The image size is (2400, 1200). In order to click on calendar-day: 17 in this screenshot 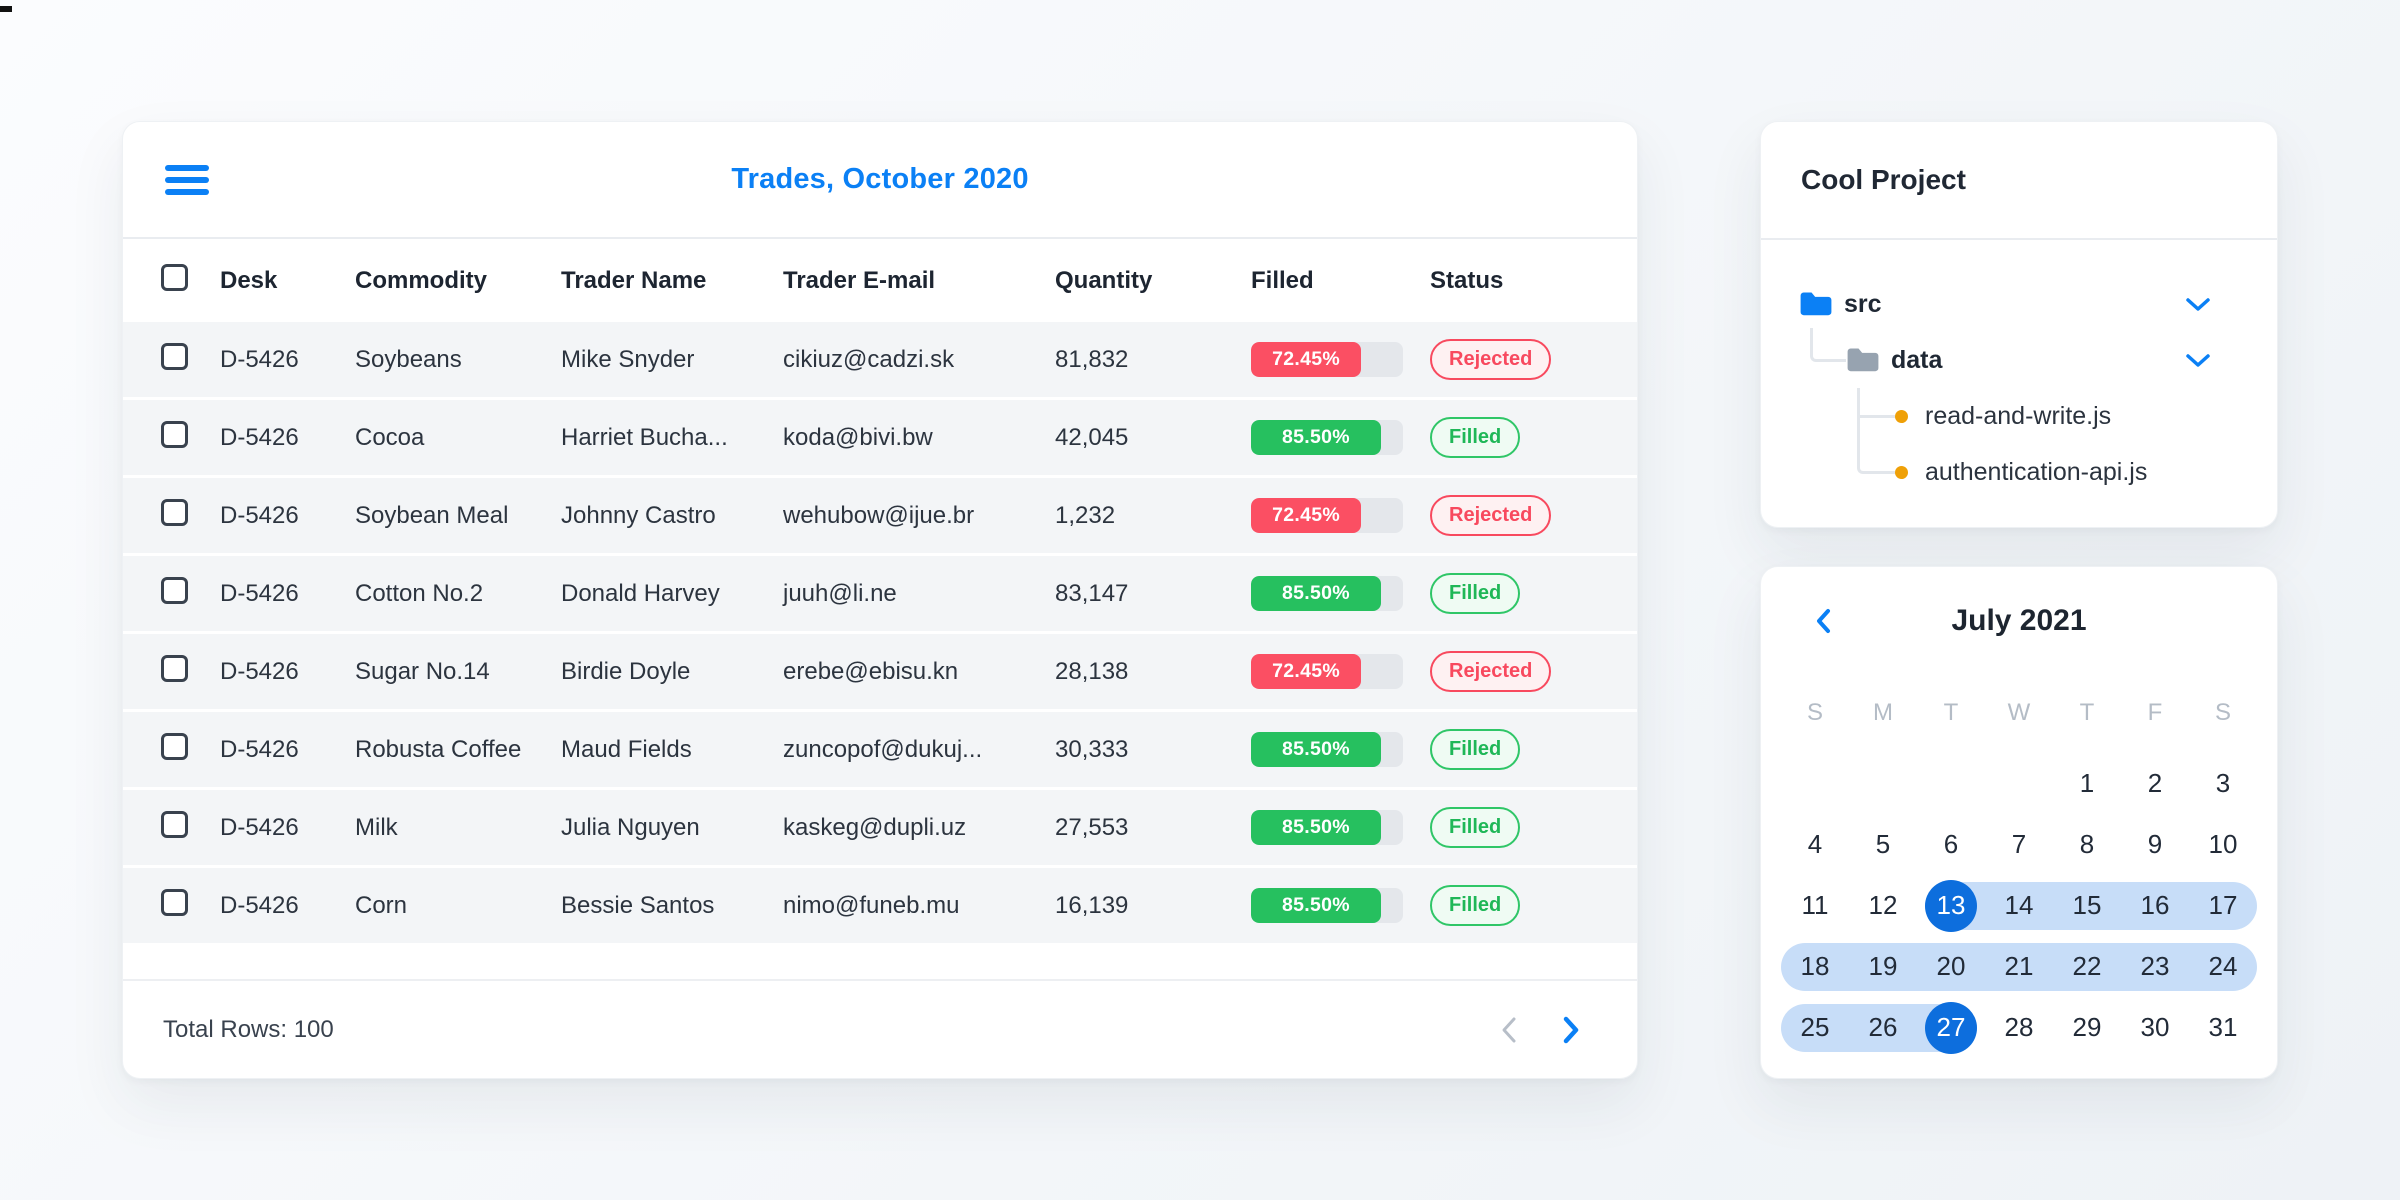, I will do `click(2223, 905)`.